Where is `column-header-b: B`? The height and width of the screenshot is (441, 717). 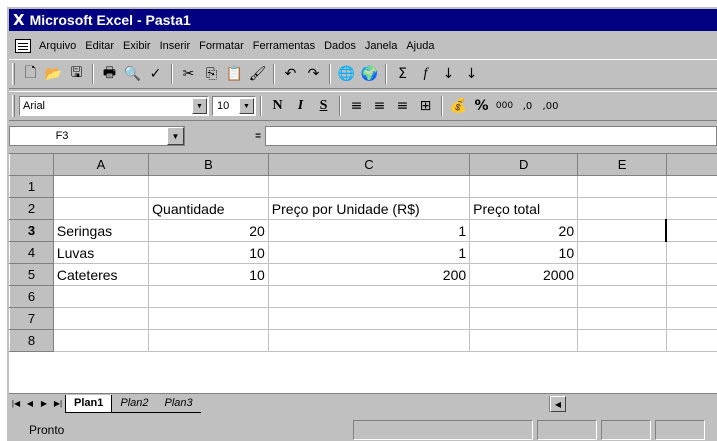 column-header-b: B is located at coordinates (208, 164).